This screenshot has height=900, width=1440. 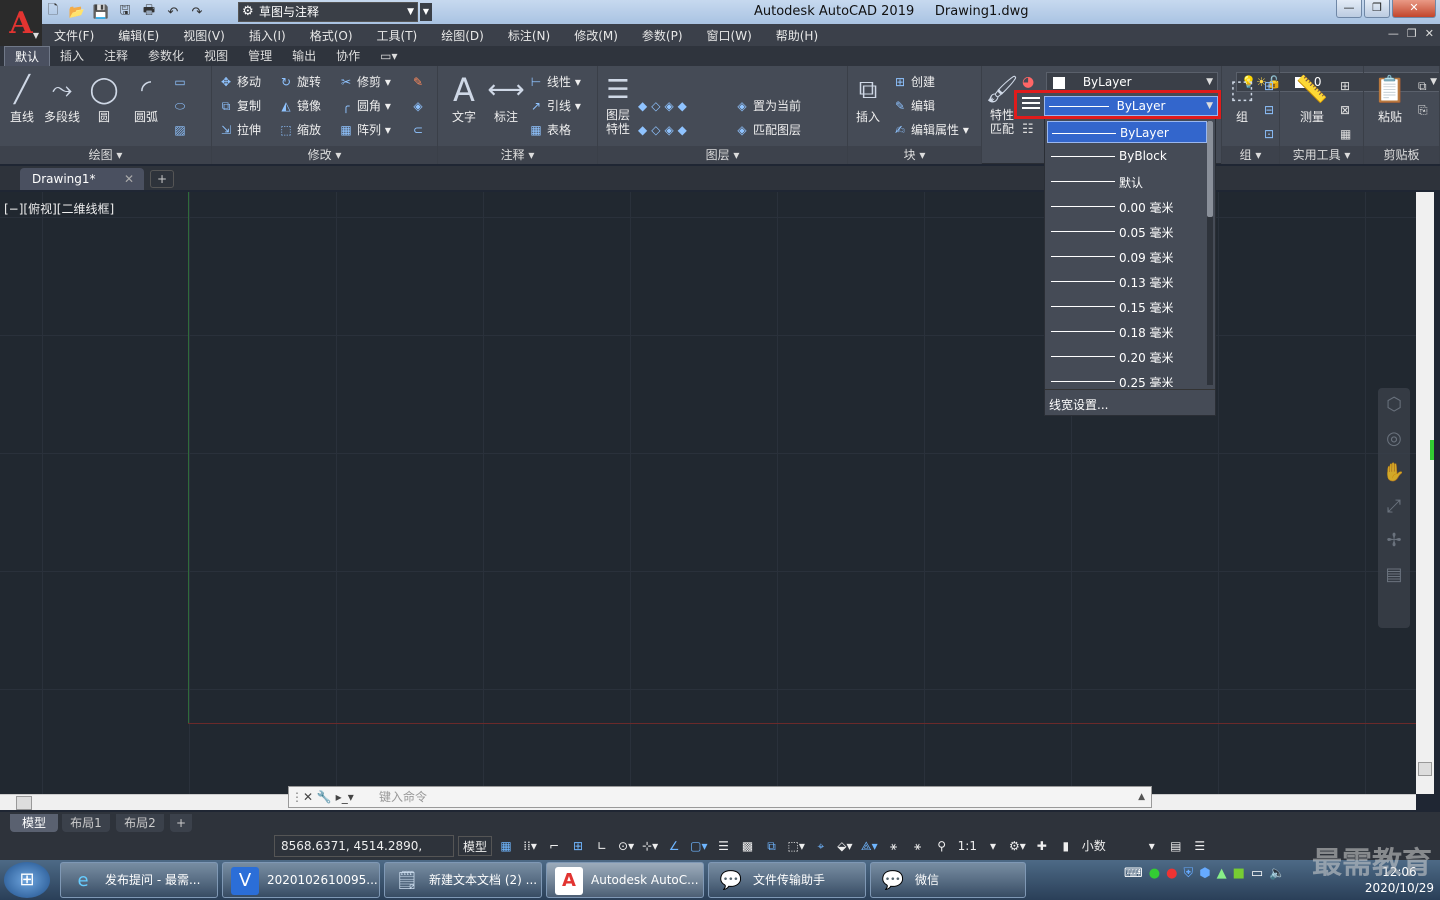 What do you see at coordinates (554, 846) in the screenshot?
I see `infer-icon: ⌐` at bounding box center [554, 846].